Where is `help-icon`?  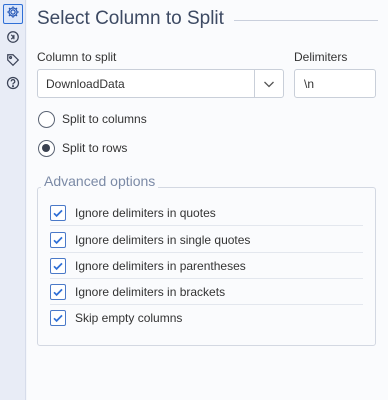 help-icon is located at coordinates (13, 85).